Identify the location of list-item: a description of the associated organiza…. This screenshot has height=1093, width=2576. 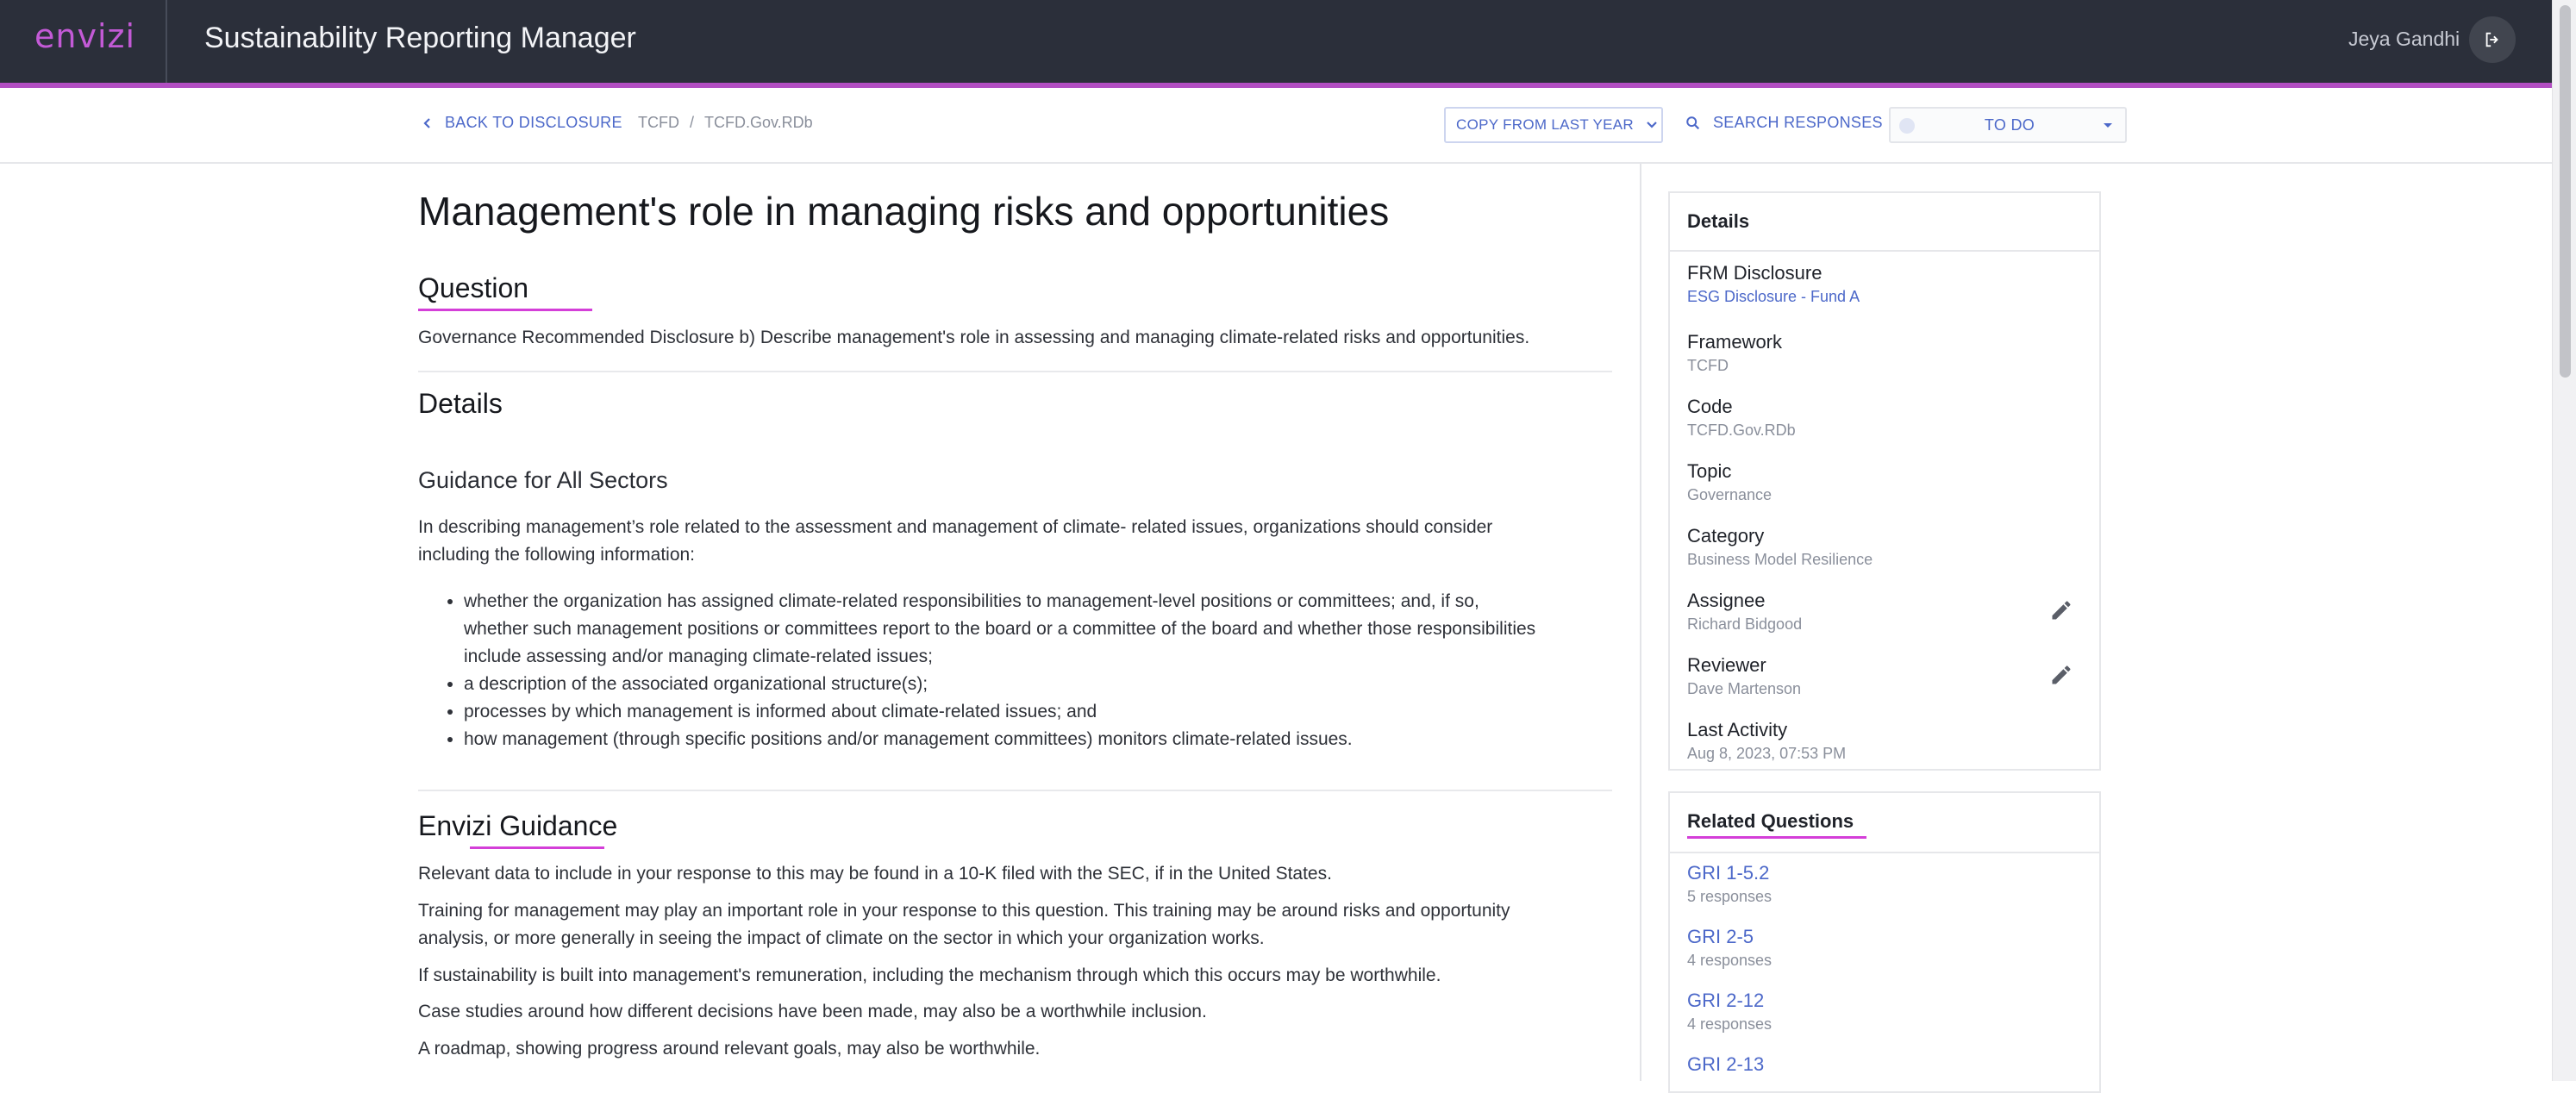
(1037, 684).